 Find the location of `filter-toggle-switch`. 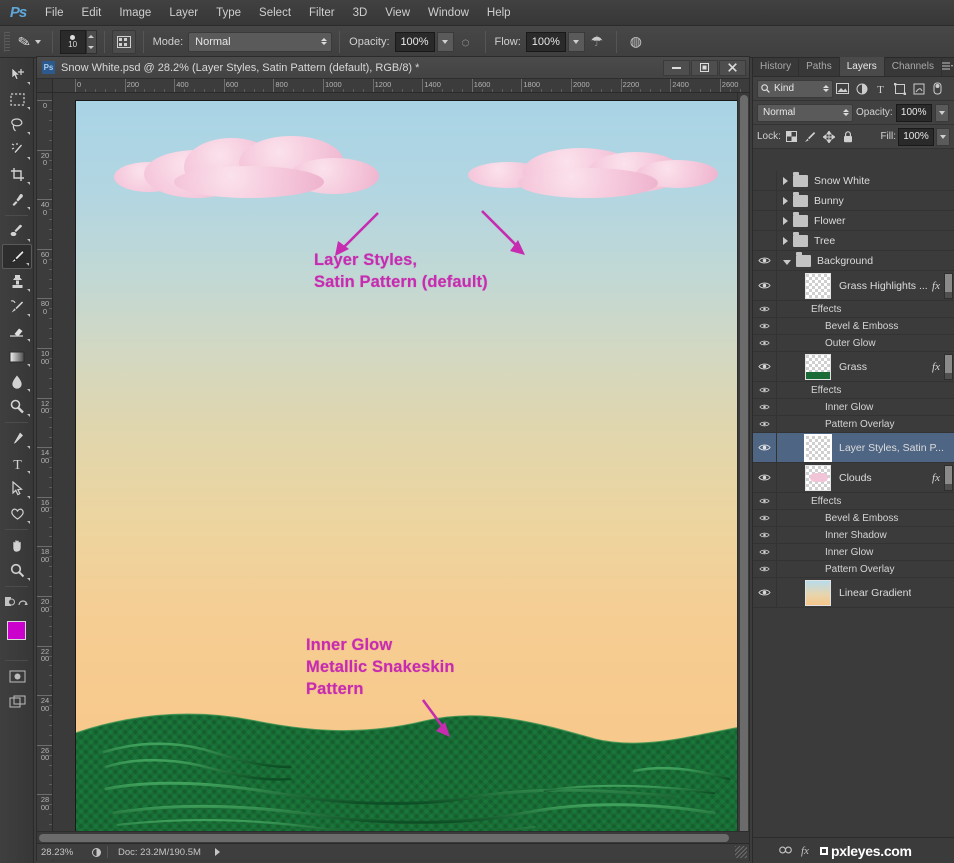

filter-toggle-switch is located at coordinates (937, 88).